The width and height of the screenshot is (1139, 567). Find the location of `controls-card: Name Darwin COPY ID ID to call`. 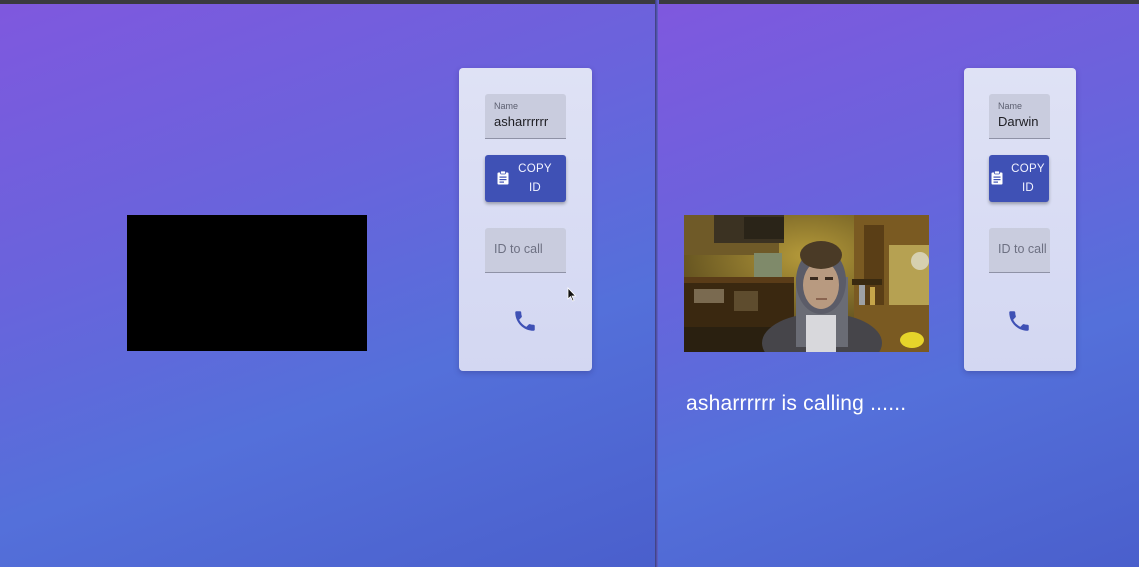

controls-card: Name Darwin COPY ID ID to call is located at coordinates (1020, 219).